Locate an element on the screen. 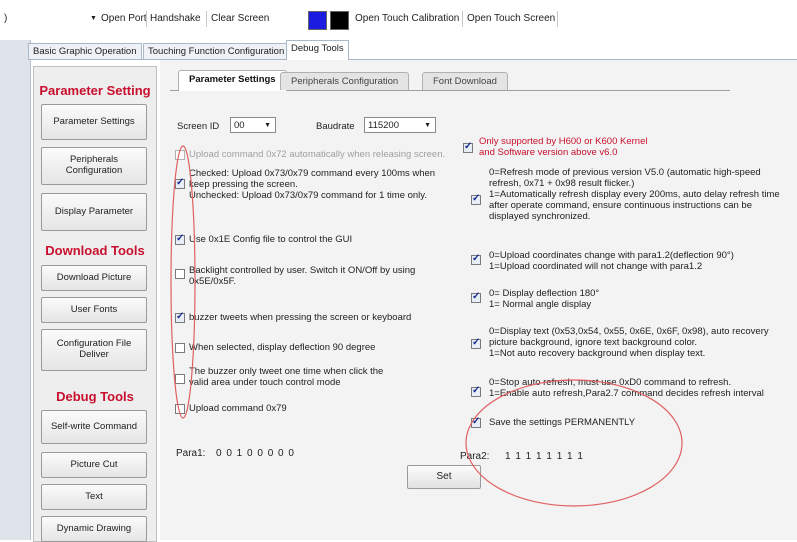  annotation-ellipse-right is located at coordinates (574, 443).